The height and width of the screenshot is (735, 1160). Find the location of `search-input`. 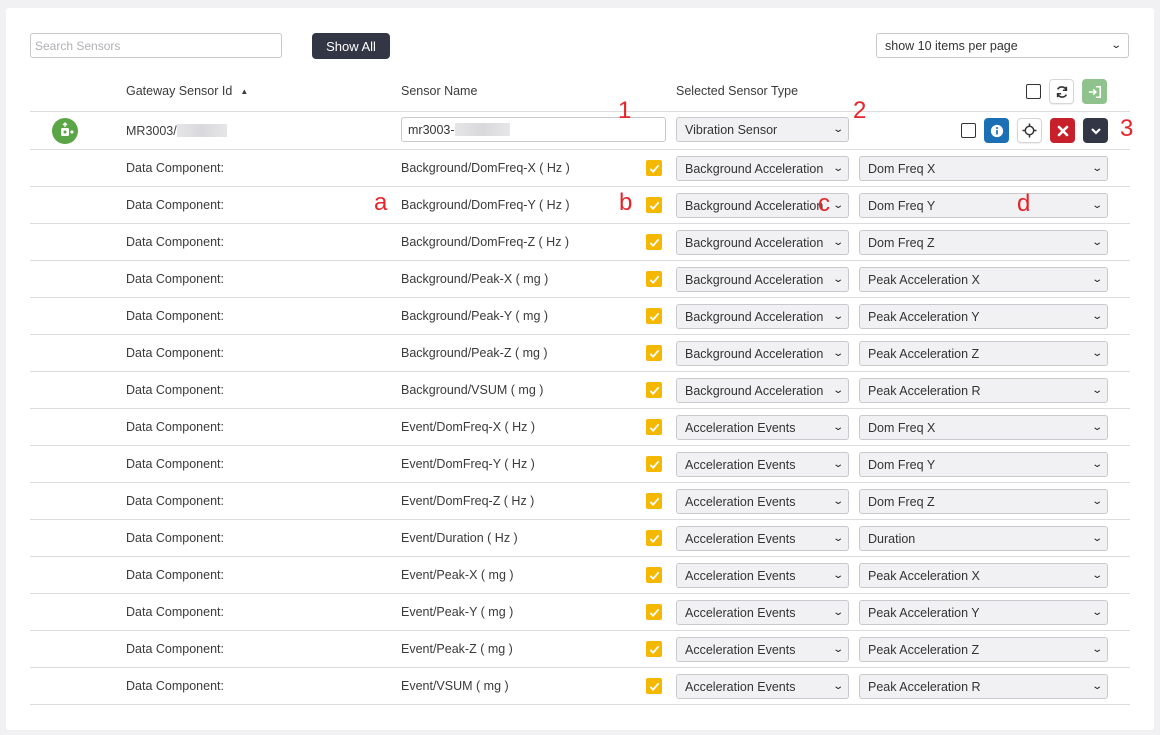

search-input is located at coordinates (156, 45).